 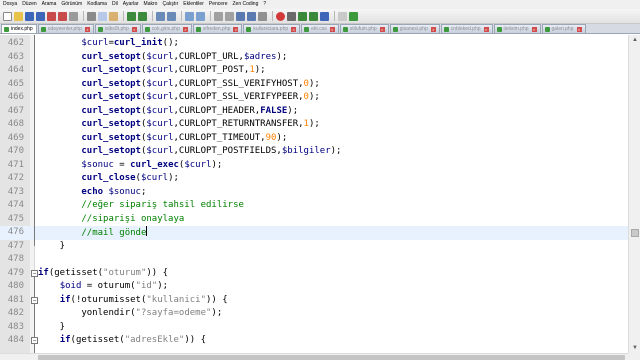 I want to click on macro-play-multiple-icon, so click(x=313, y=16).